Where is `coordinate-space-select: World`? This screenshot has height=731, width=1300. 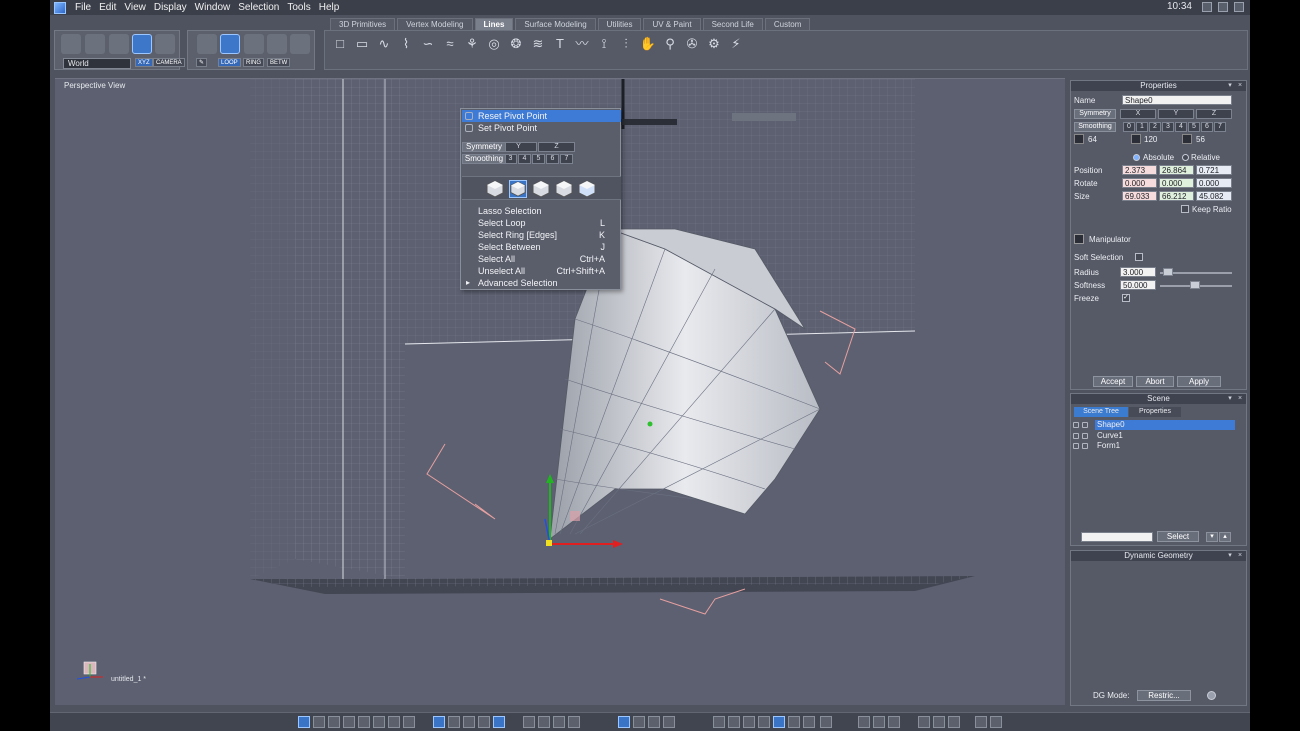
coordinate-space-select: World is located at coordinates (97, 63).